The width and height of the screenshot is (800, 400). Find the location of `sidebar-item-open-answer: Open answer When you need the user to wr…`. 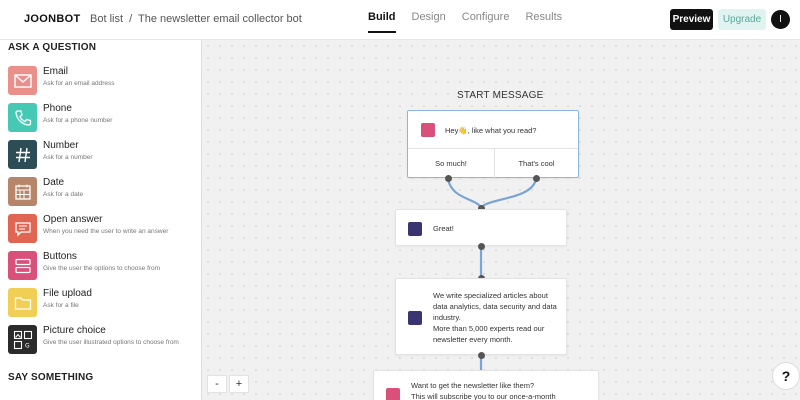

sidebar-item-open-answer: Open answer When you need the user to wr… is located at coordinates (103, 229).